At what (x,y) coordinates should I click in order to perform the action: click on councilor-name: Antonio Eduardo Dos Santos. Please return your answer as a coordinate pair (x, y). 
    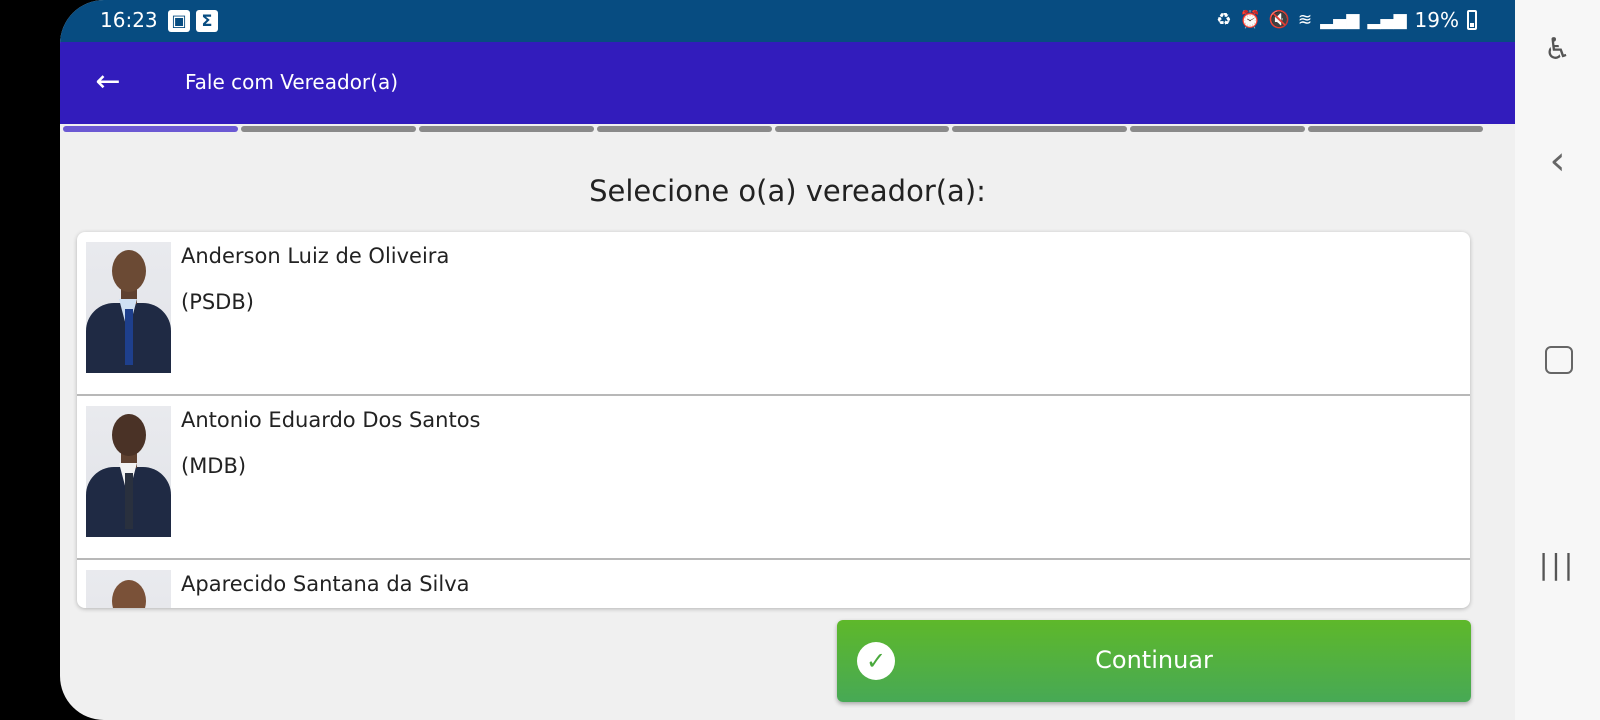
    Looking at the image, I should click on (331, 420).